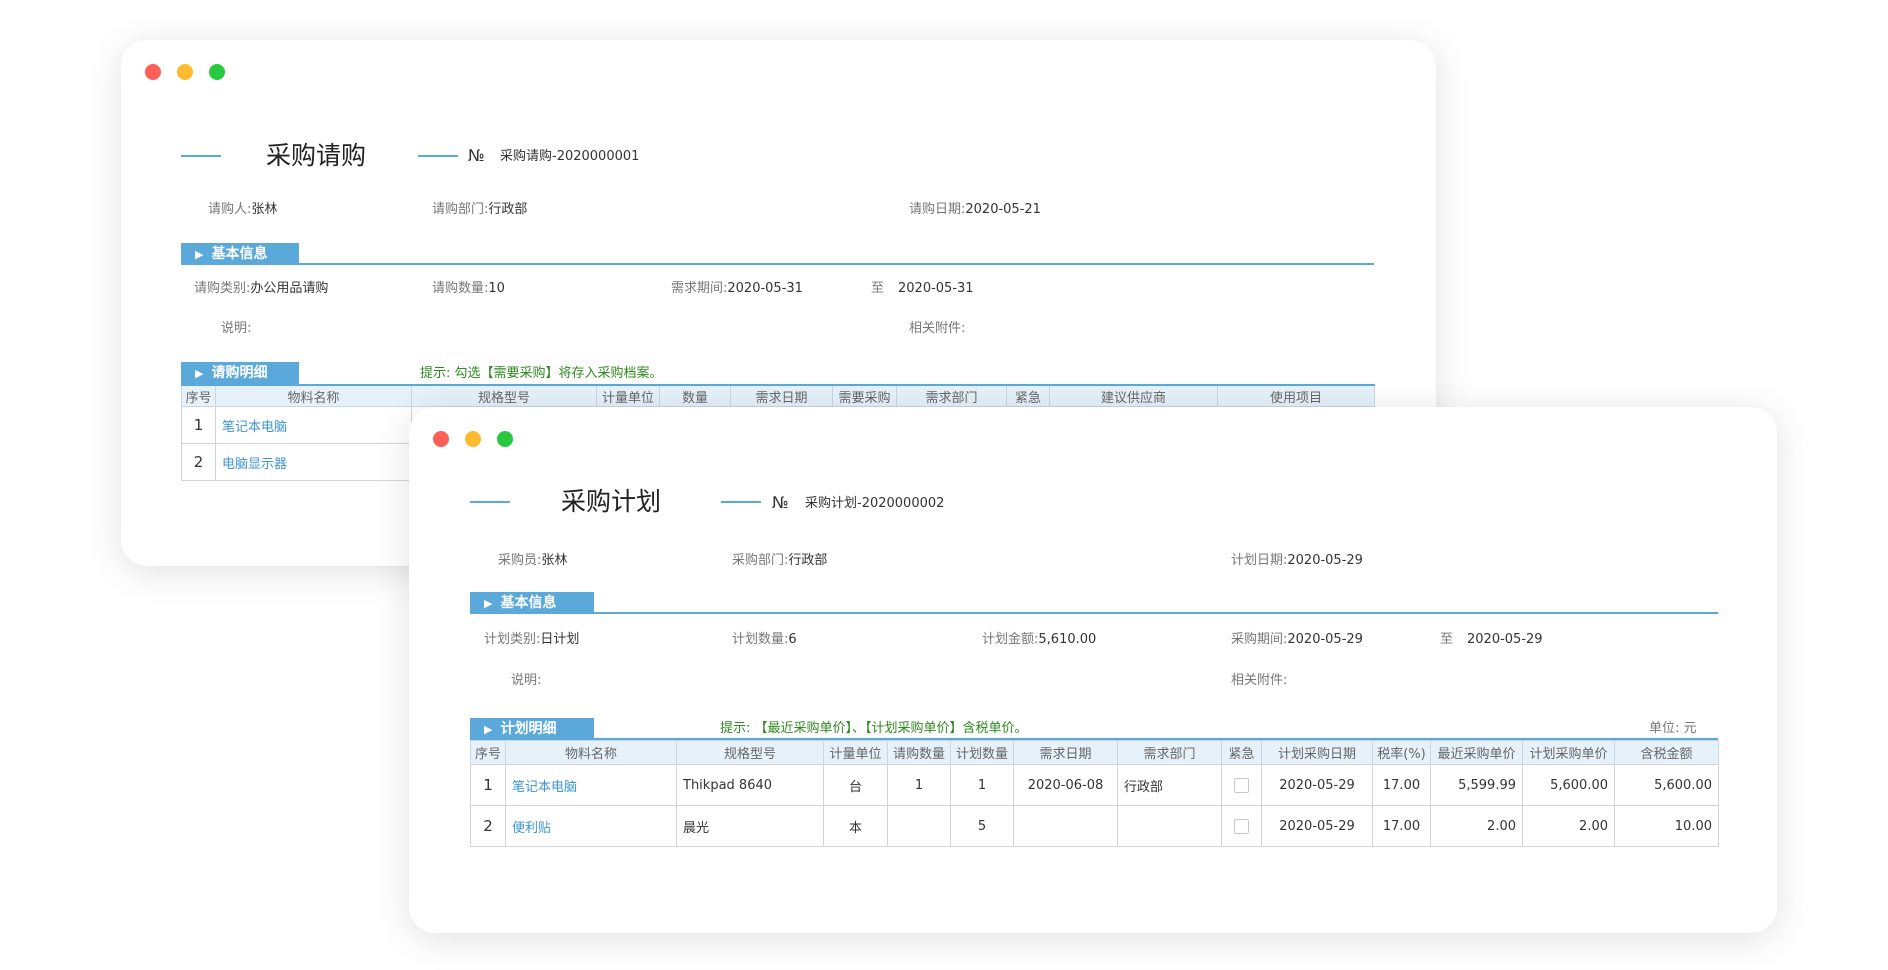 The width and height of the screenshot is (1888, 970). I want to click on plan-qty-cell: 5, so click(982, 826).